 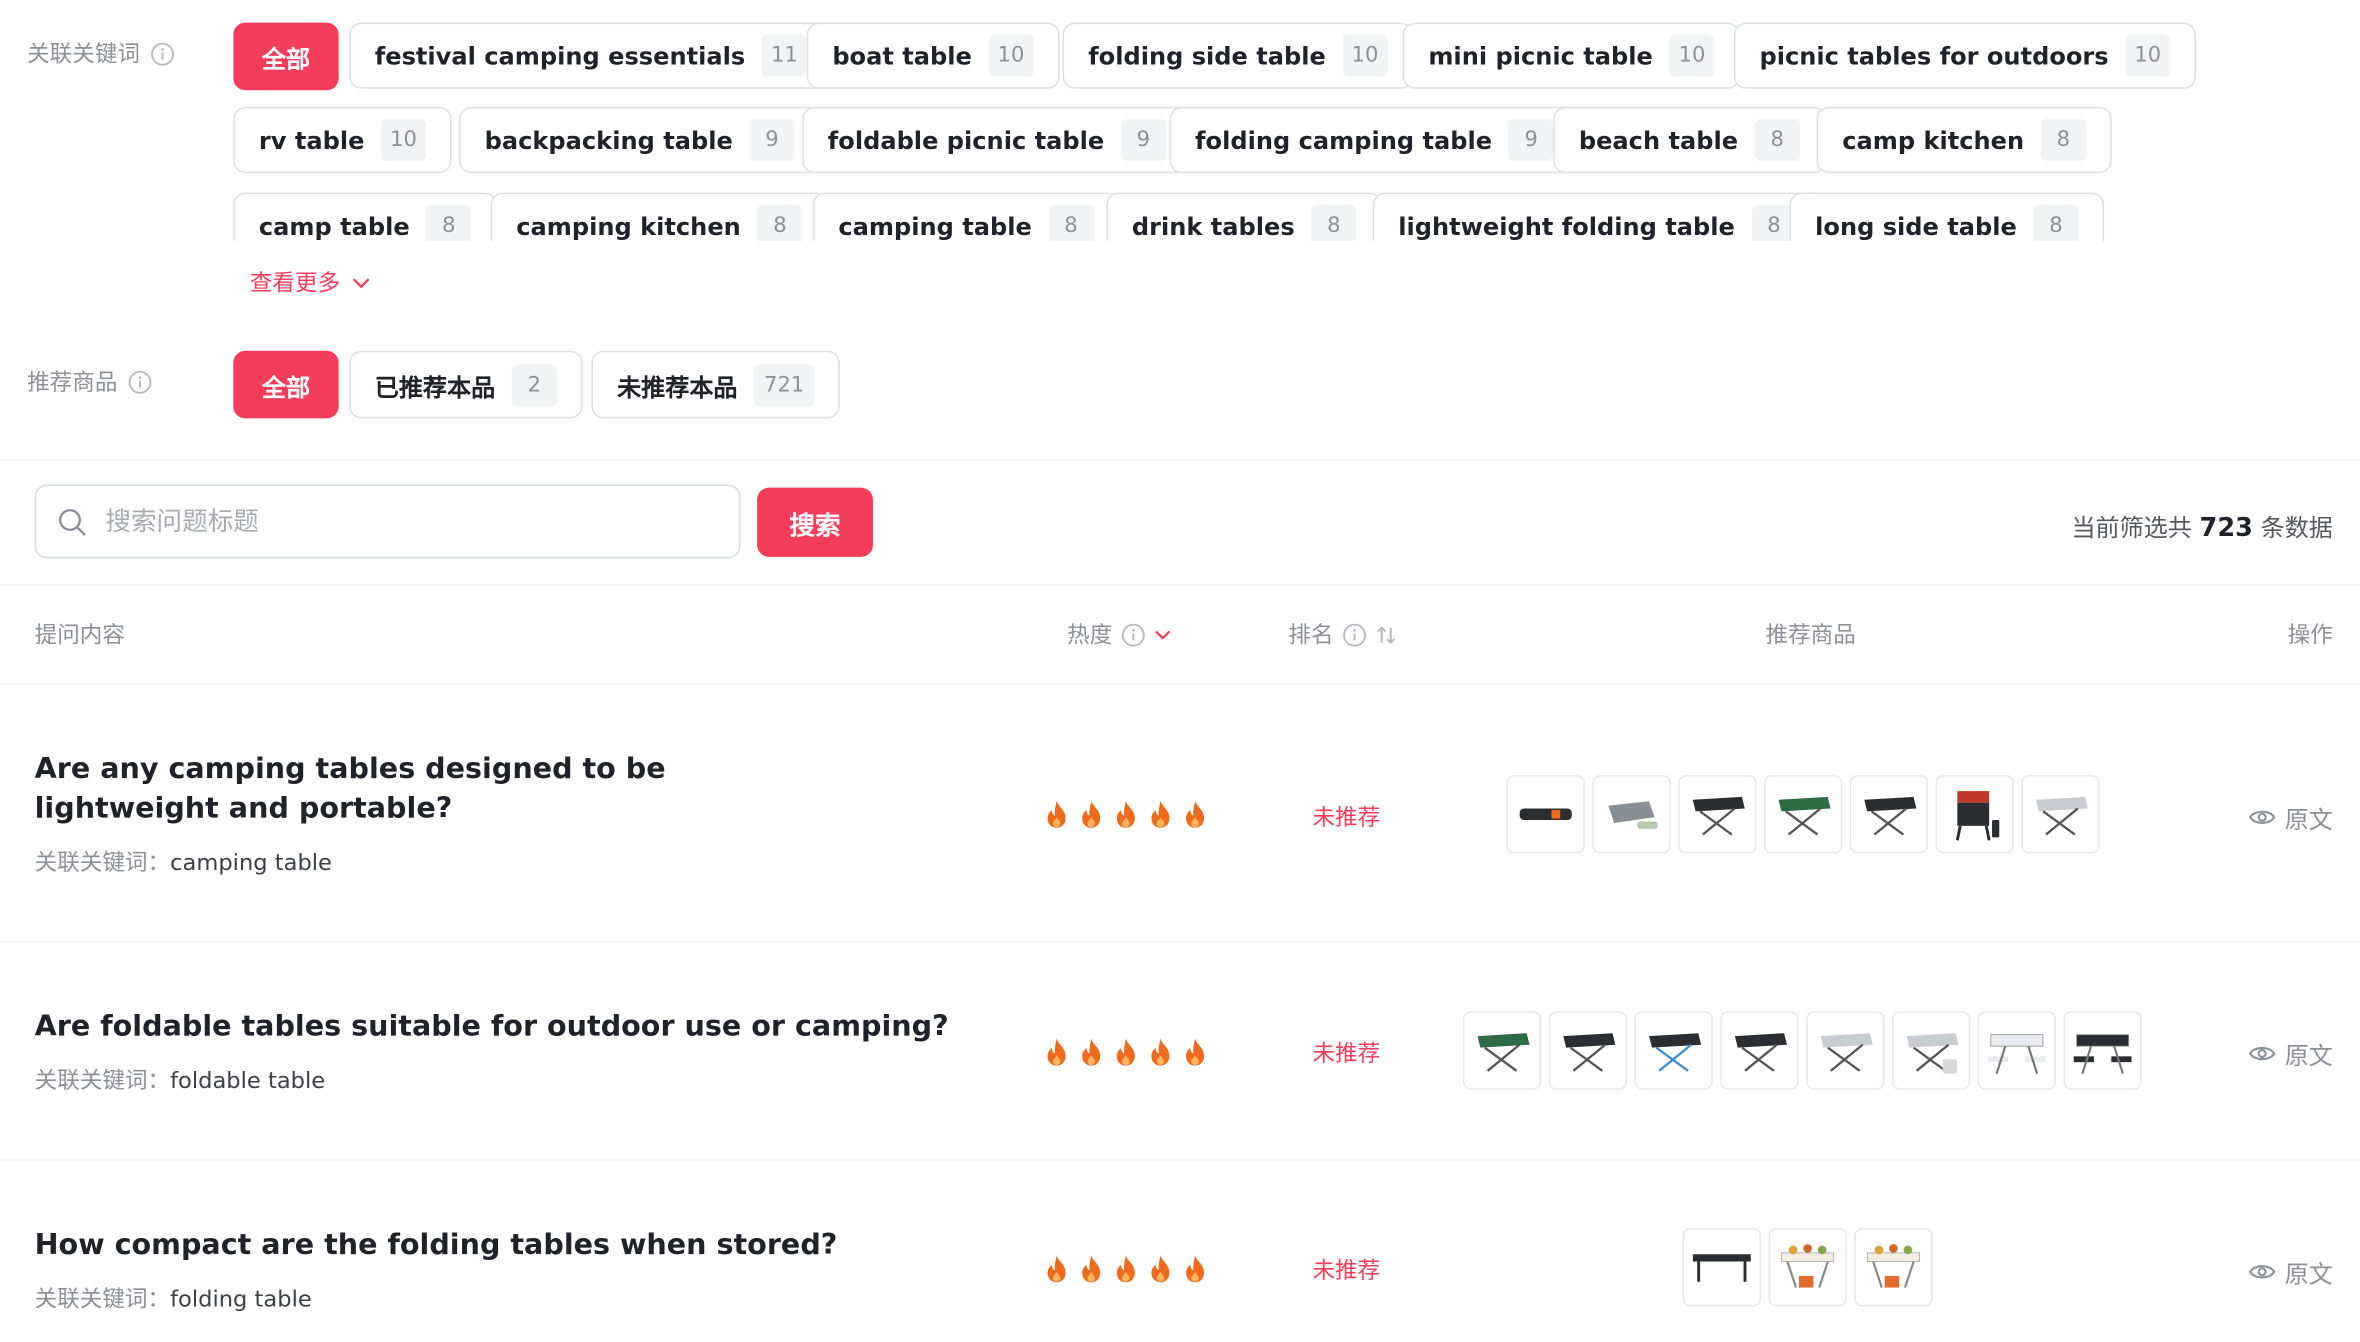 What do you see at coordinates (677, 387) in the screenshot?
I see `product-chip-text: 未推荐本品` at bounding box center [677, 387].